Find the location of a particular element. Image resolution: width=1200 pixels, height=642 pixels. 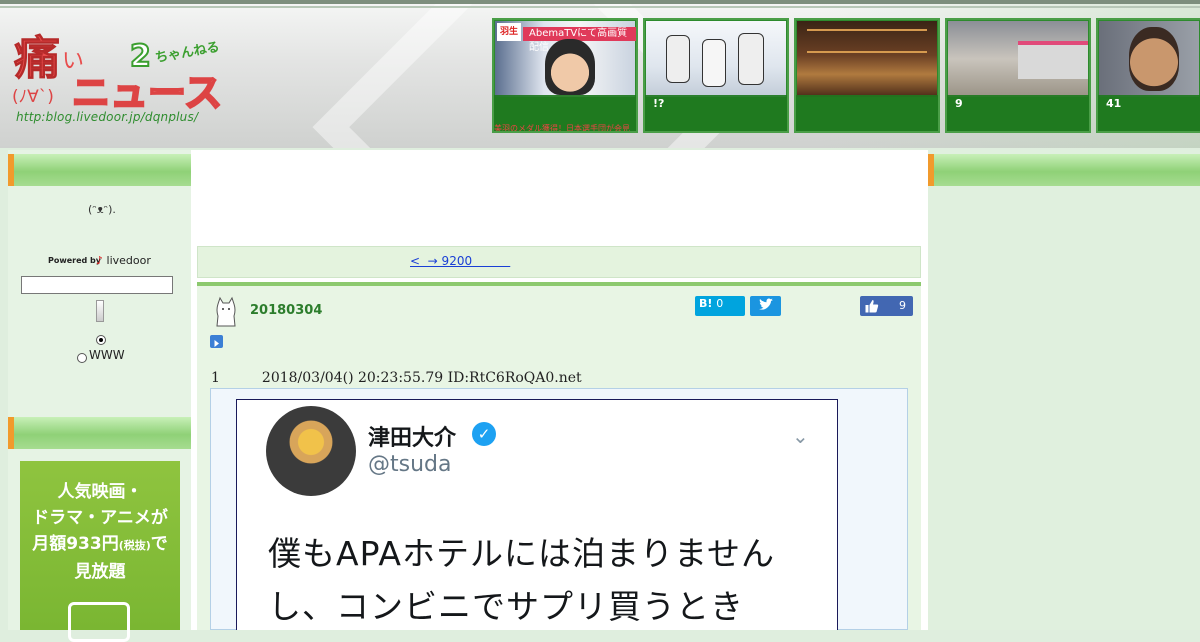

thumbnail-caption: !? is located at coordinates (716, 113).